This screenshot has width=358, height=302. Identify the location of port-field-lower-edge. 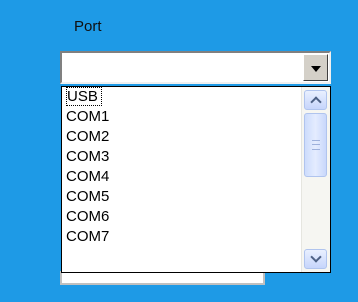
(162, 278).